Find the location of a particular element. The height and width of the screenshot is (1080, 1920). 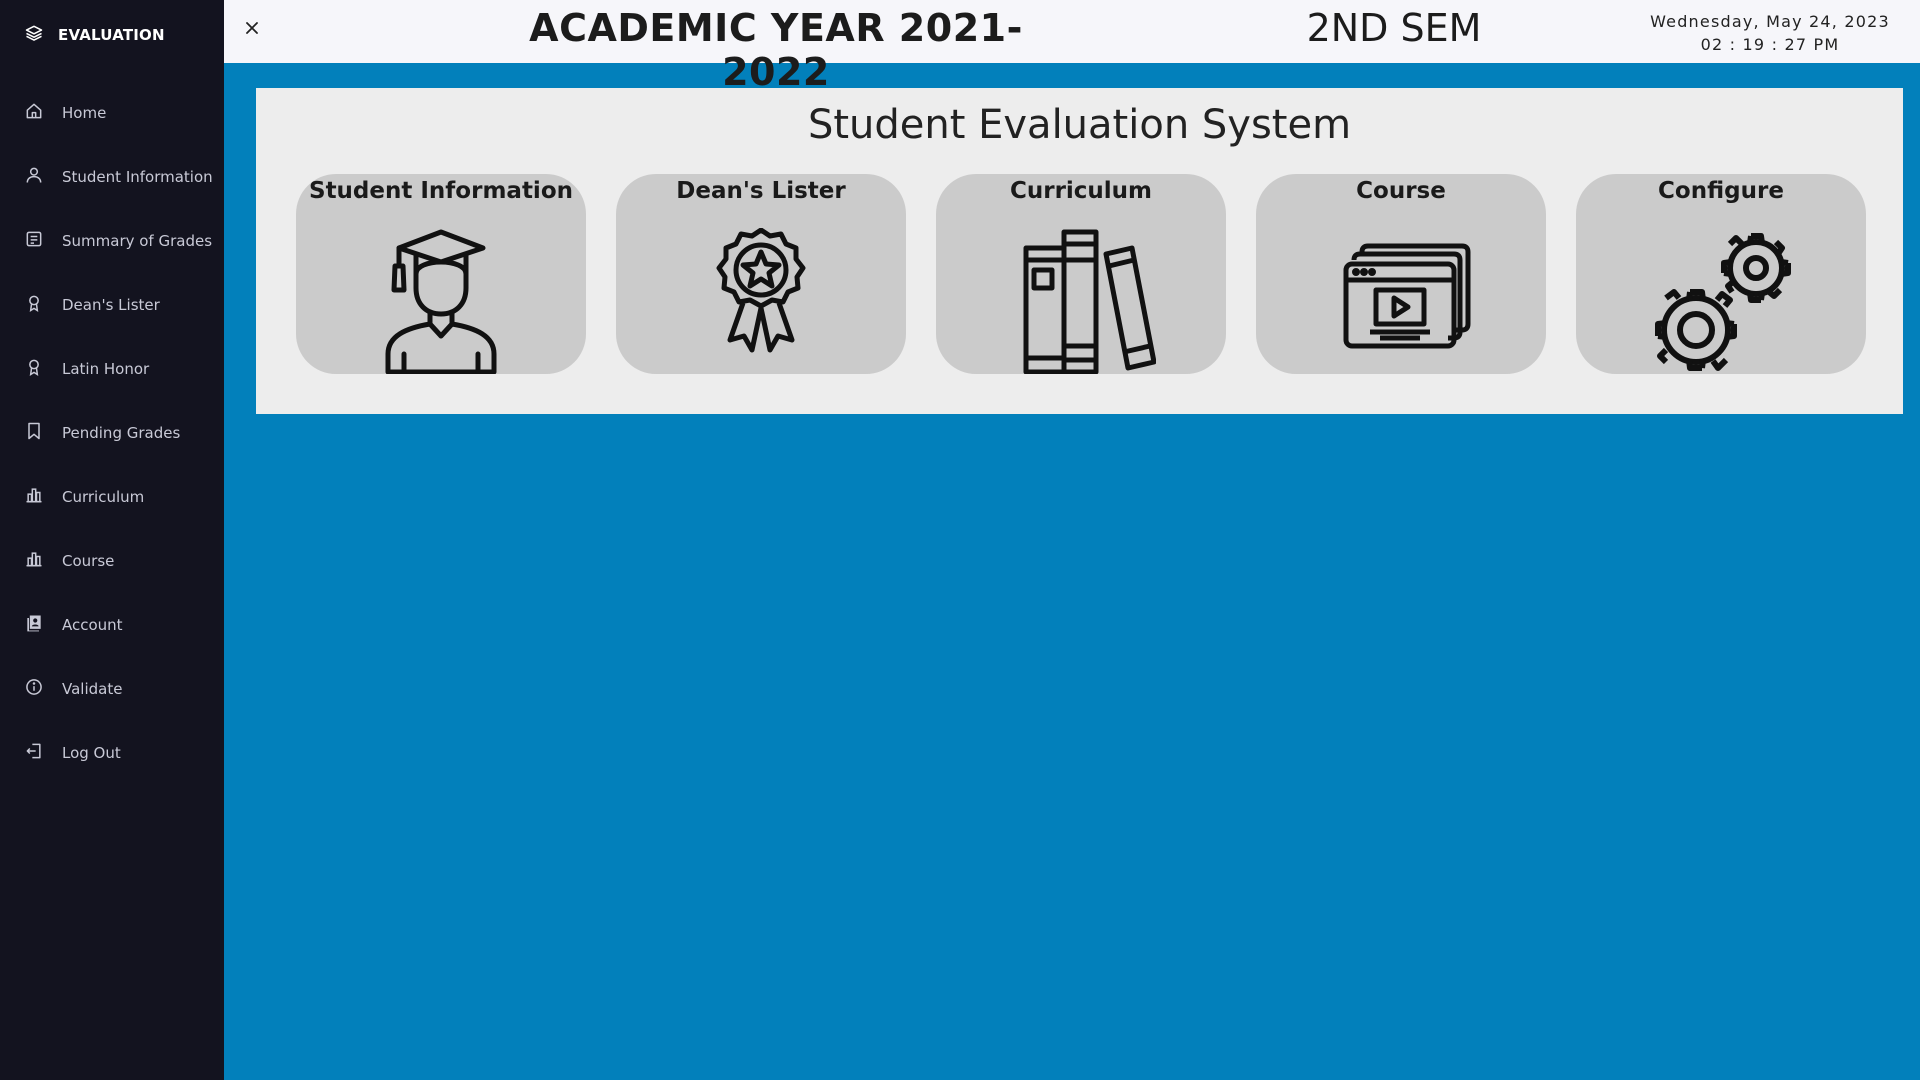

card-configure: Configure is located at coordinates (1721, 274).